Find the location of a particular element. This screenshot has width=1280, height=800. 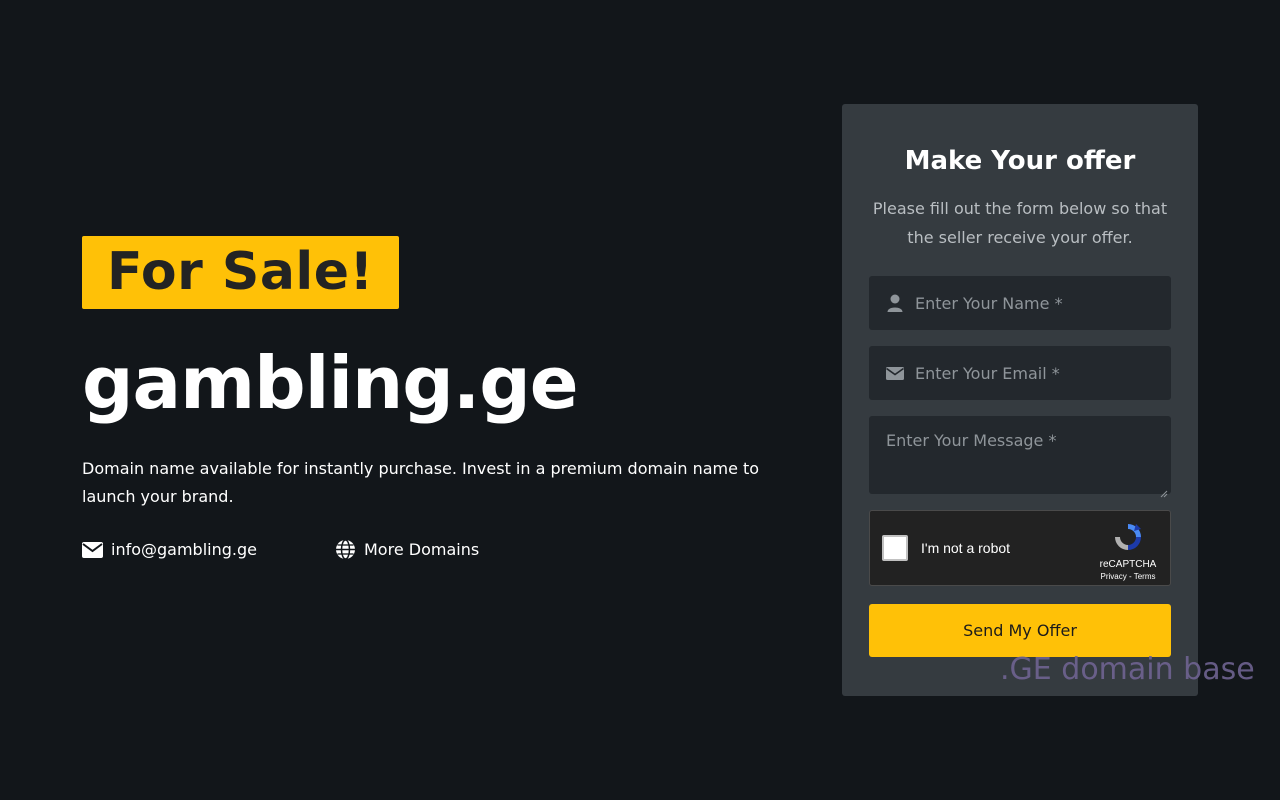

recaptcha-brand-name: reCAPTCHA is located at coordinates (1128, 564).